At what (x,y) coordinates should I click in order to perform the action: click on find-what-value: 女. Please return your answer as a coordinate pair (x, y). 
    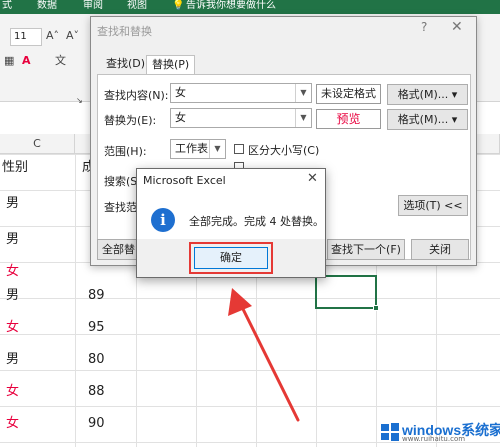
    Looking at the image, I should click on (180, 92).